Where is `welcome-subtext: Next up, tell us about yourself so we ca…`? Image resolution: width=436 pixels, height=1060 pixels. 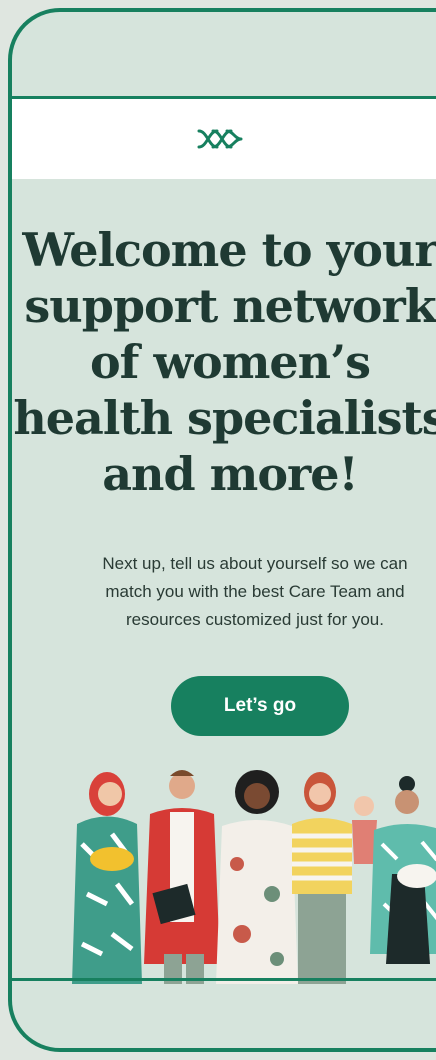
welcome-subtext: Next up, tell us about yourself so we ca… is located at coordinates (248, 592).